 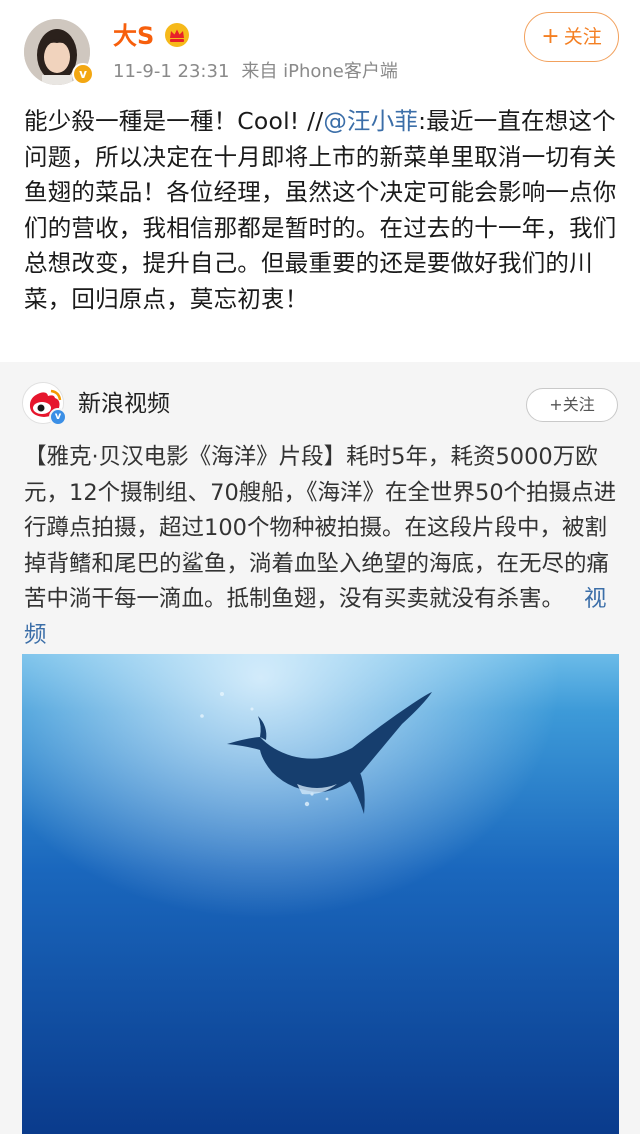 I want to click on post-time: 11-9-1 23:31, so click(x=171, y=71).